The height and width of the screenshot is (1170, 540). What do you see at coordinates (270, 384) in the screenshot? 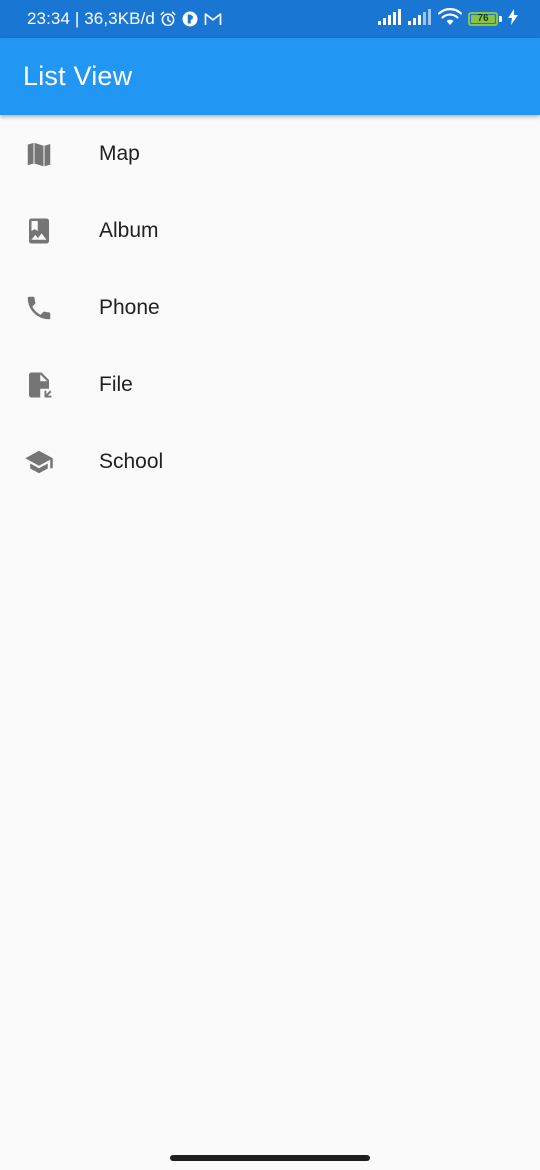
I see `list-item-file: File` at bounding box center [270, 384].